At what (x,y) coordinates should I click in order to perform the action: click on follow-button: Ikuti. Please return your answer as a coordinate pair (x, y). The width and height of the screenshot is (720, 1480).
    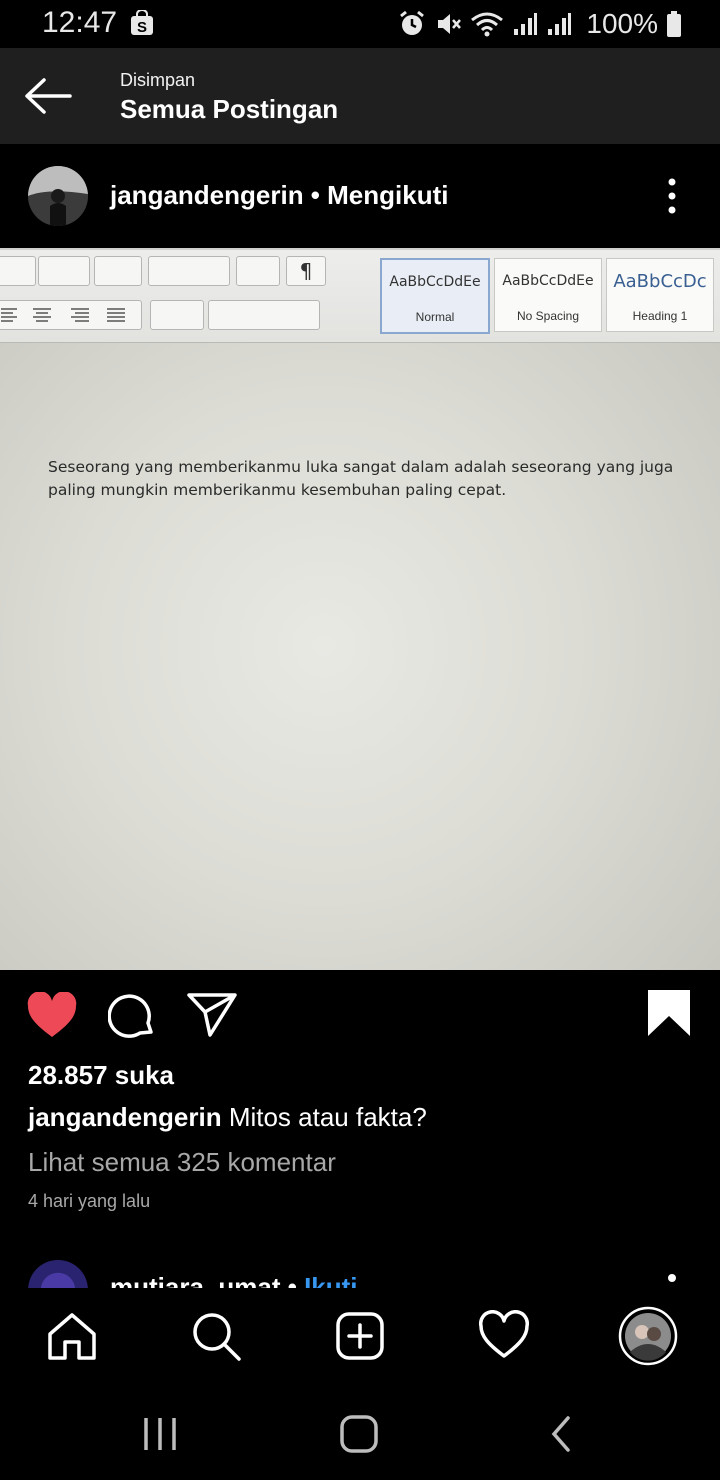
    Looking at the image, I should click on (330, 1280).